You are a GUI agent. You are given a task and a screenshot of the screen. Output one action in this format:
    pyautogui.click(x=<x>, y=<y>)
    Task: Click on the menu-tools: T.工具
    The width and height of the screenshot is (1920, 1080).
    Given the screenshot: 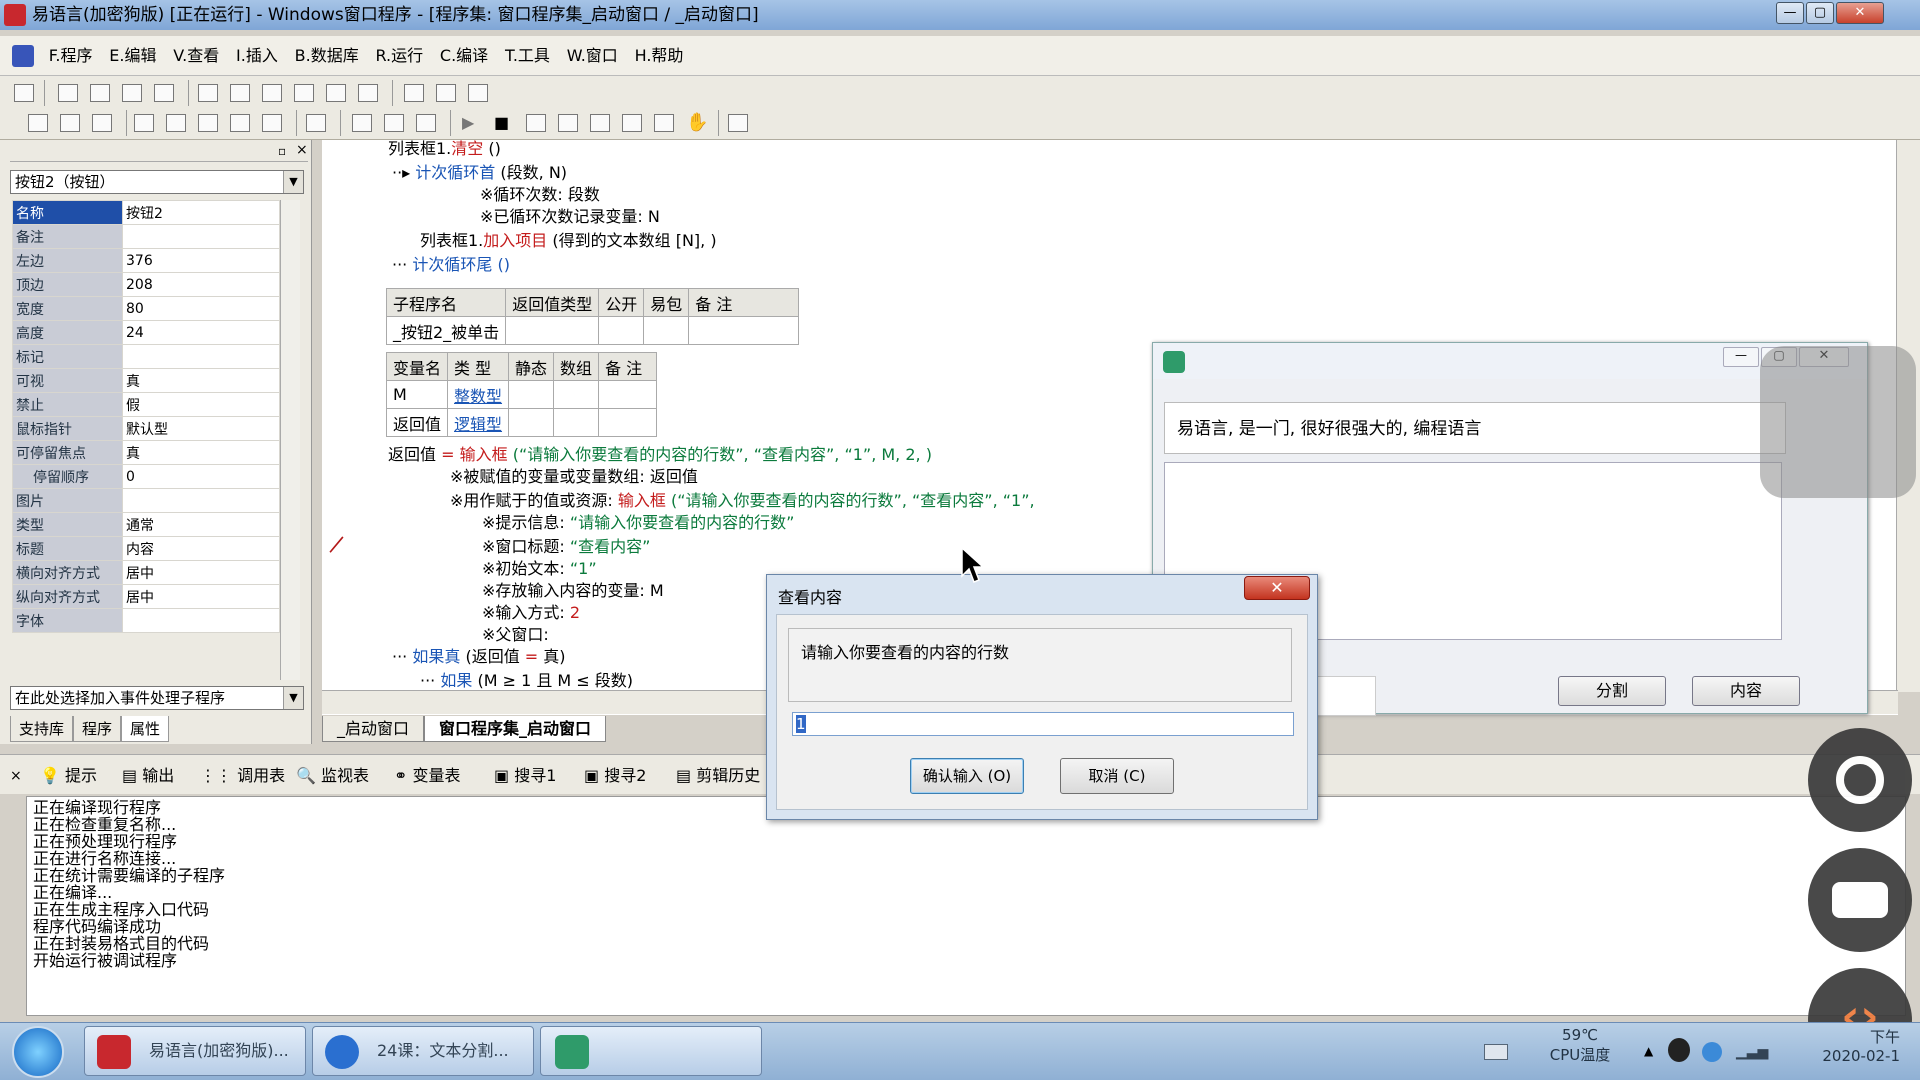 What is the action you would take?
    pyautogui.click(x=527, y=56)
    